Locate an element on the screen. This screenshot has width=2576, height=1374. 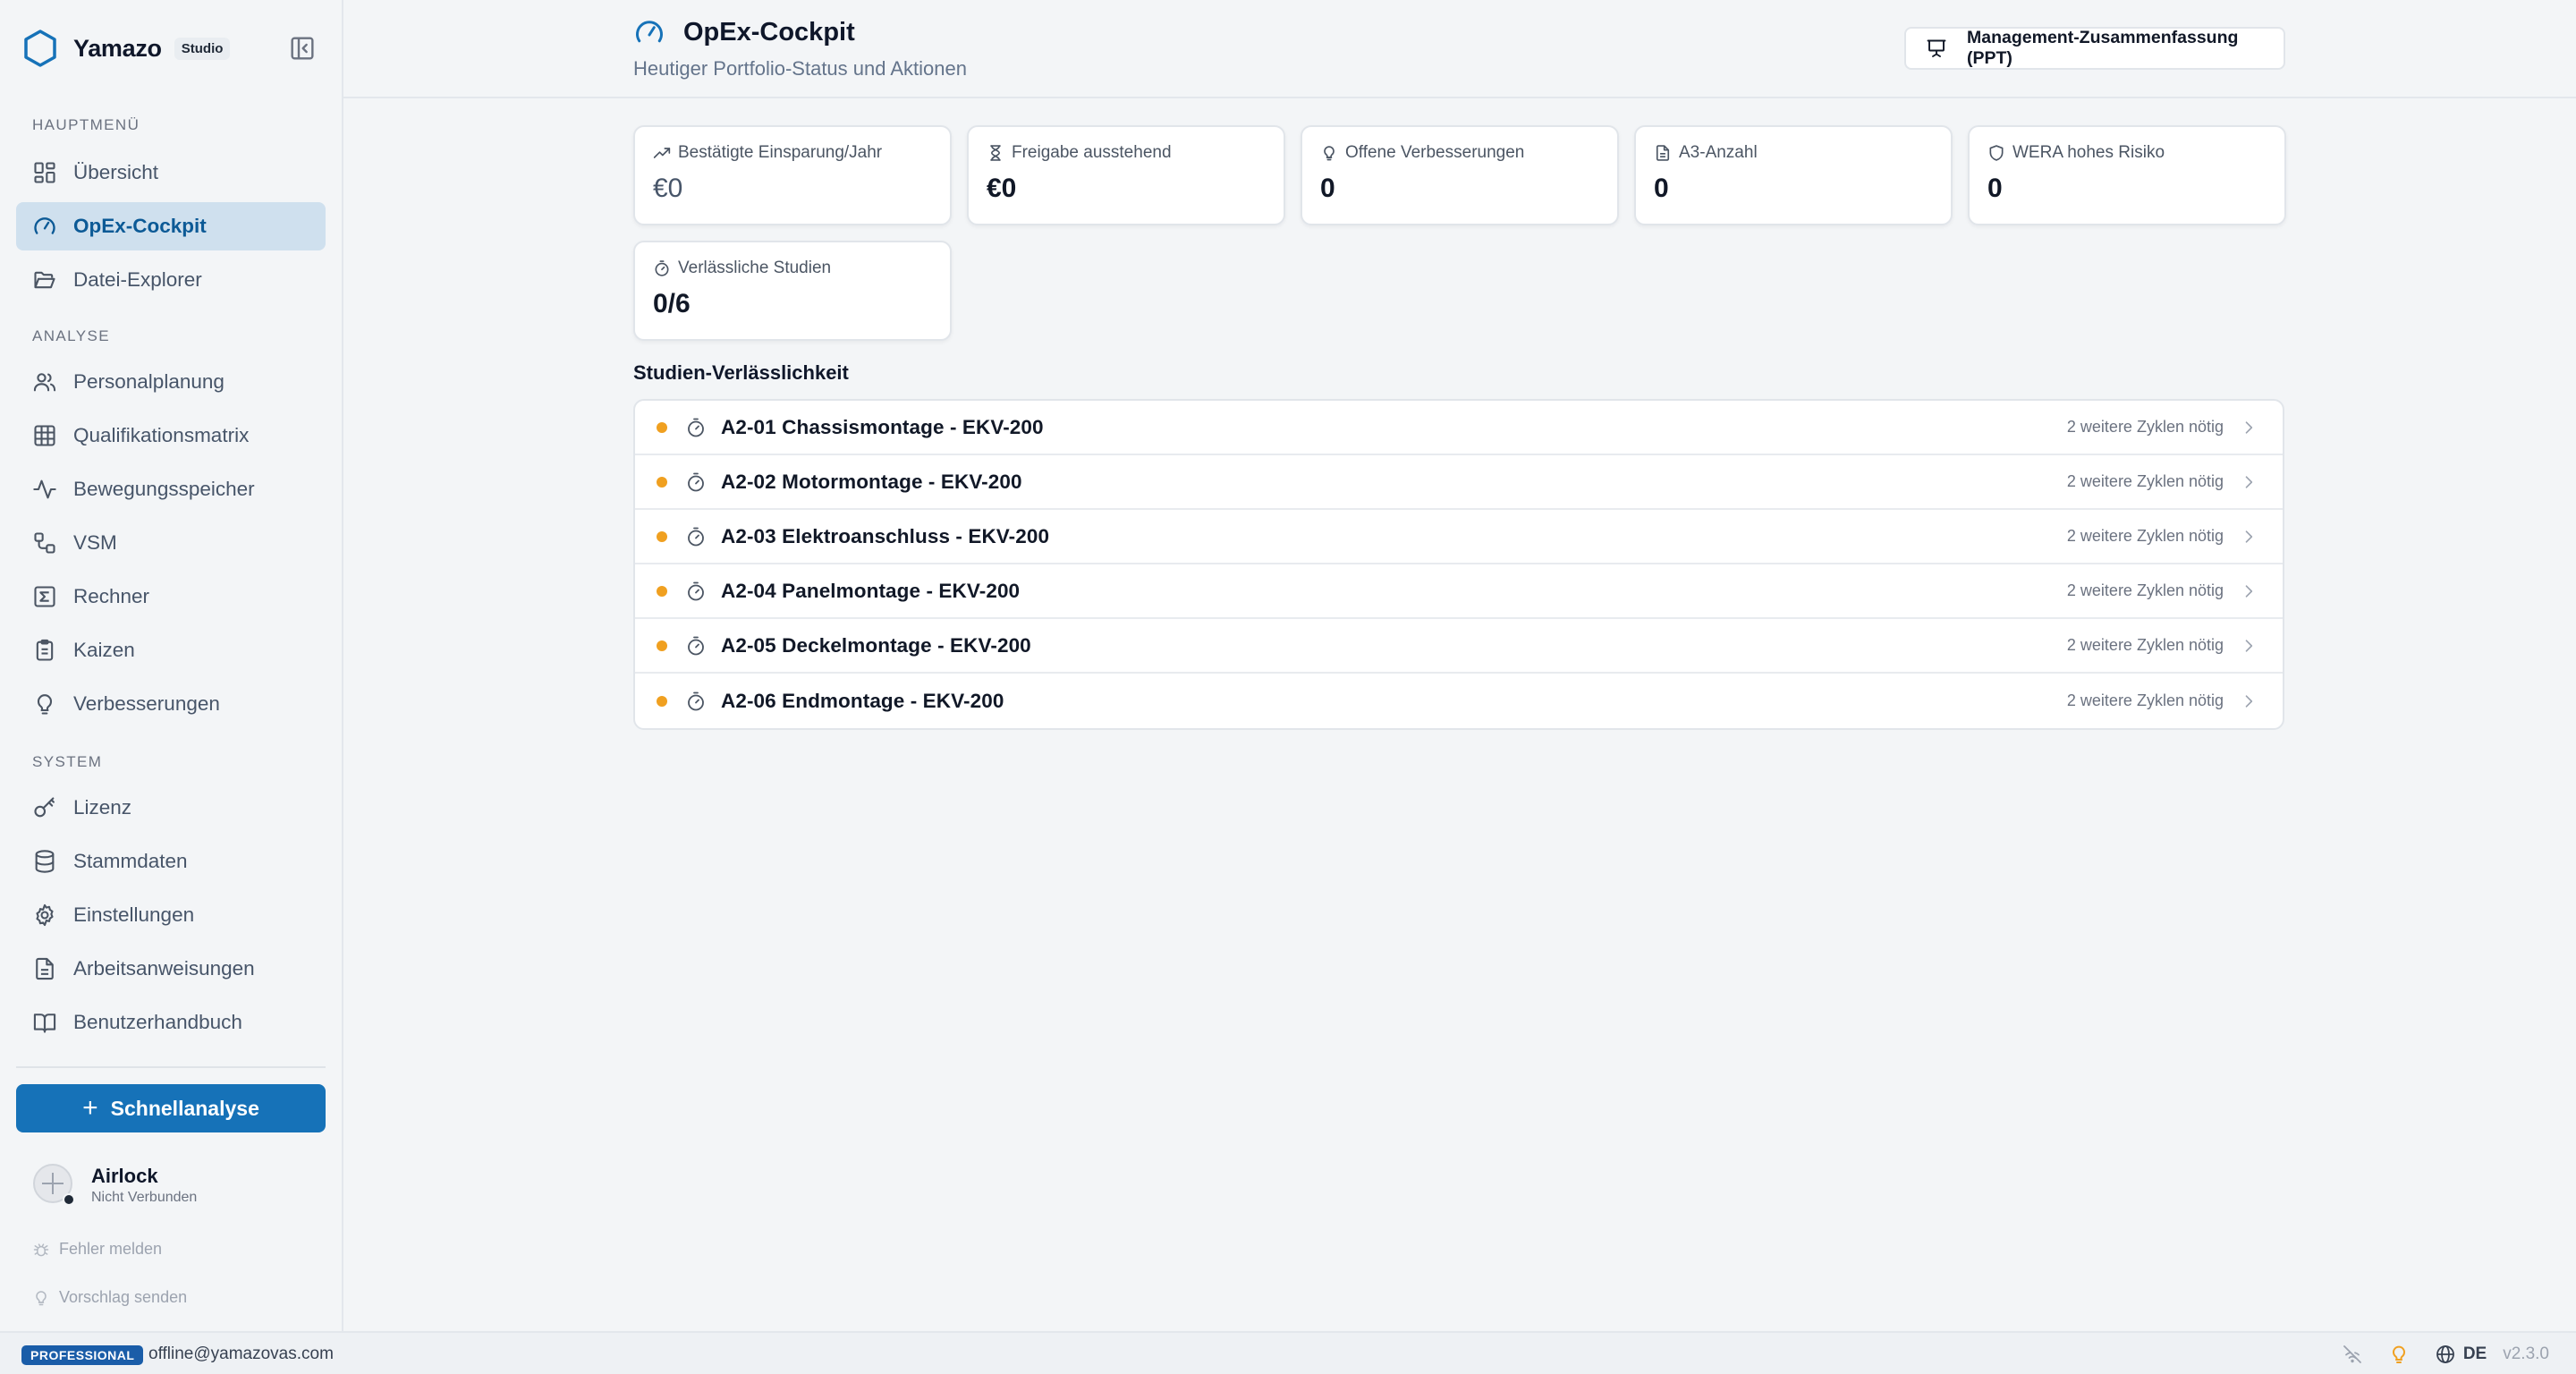
management-summary-ppt-button: Management-Zusammenfassung (PPT) is located at coordinates (2094, 48).